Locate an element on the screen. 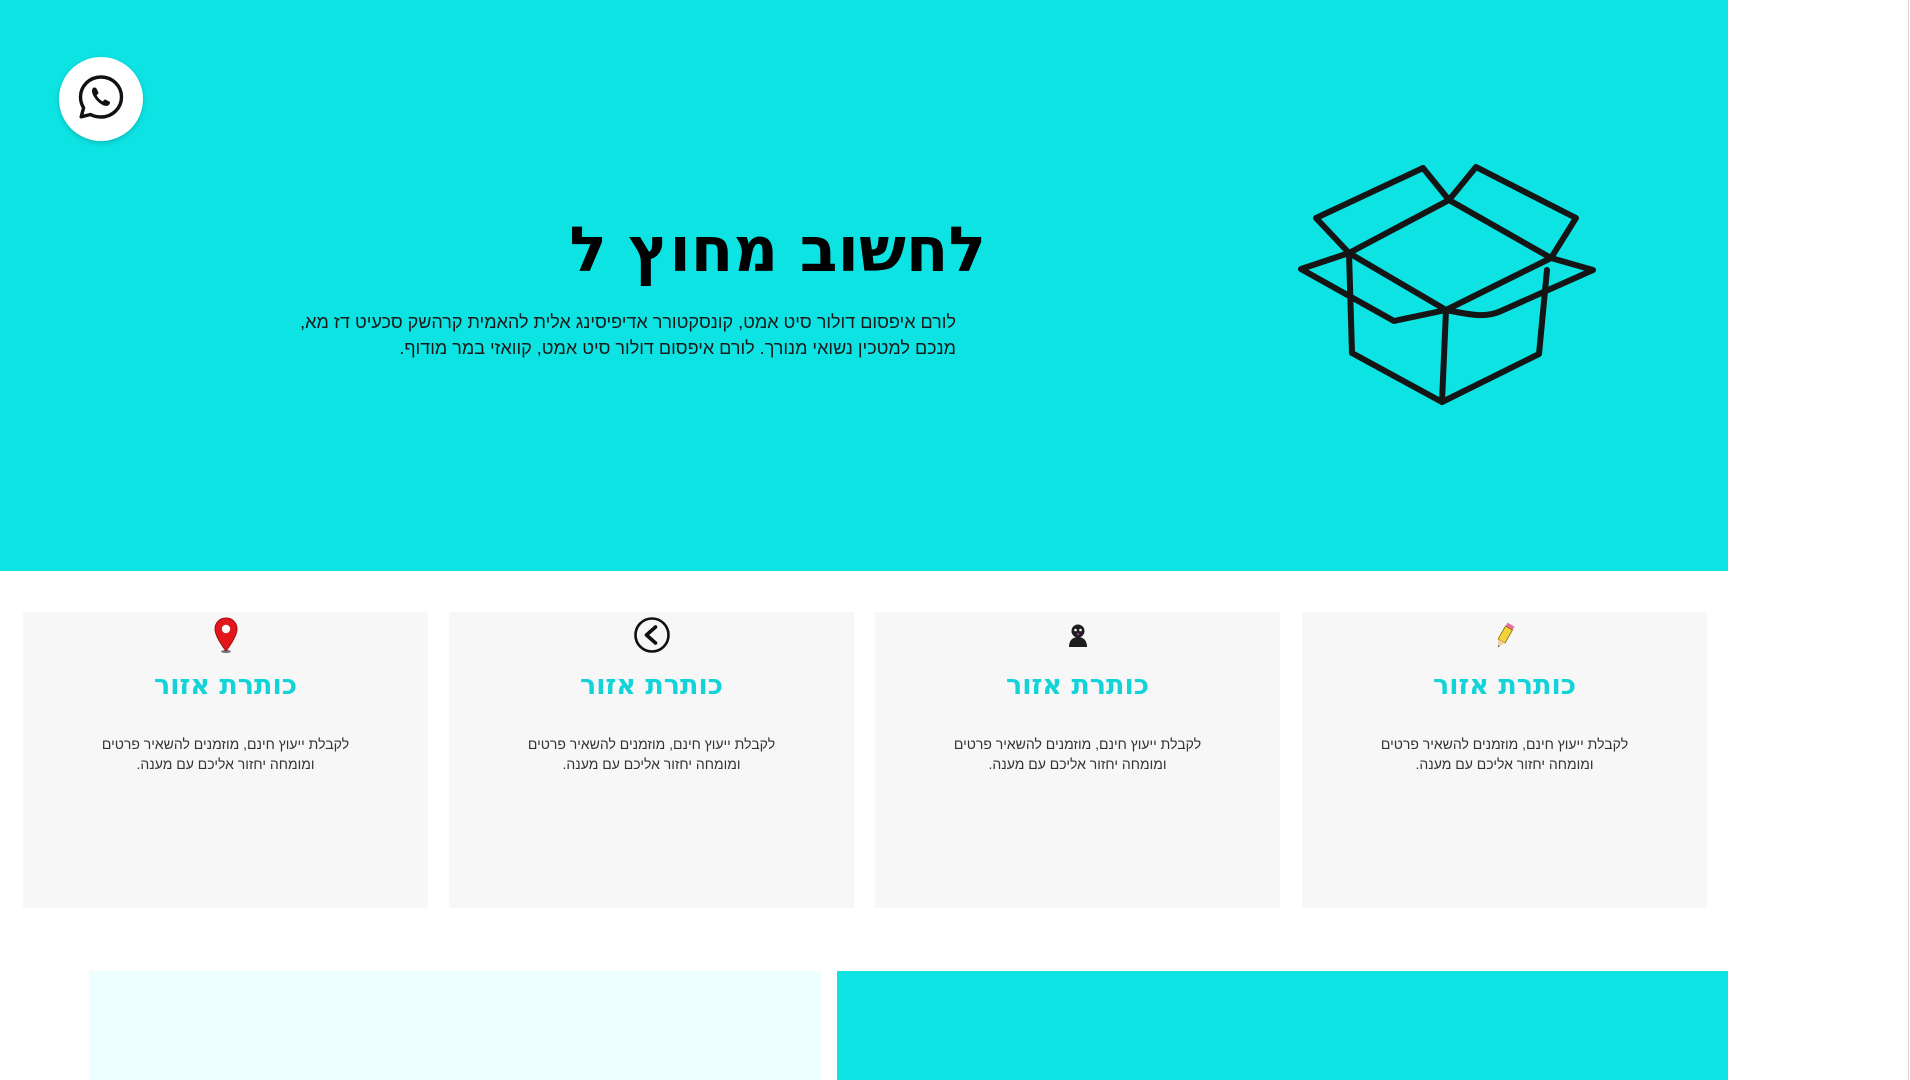 This screenshot has height=1080, width=1910. arrow-left-circle-icon is located at coordinates (652, 635).